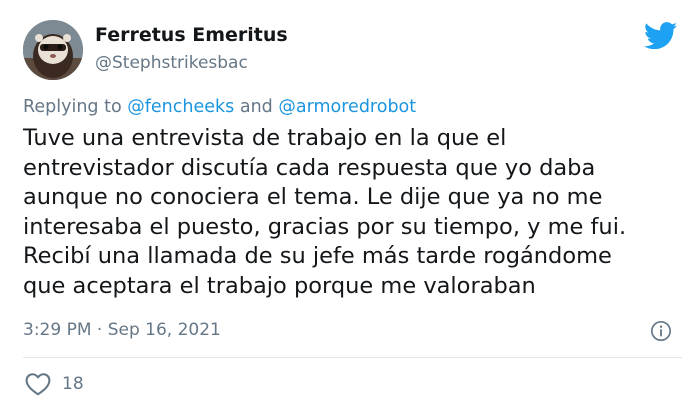 This screenshot has width=700, height=410. What do you see at coordinates (73, 384) in the screenshot?
I see `like-count: 18` at bounding box center [73, 384].